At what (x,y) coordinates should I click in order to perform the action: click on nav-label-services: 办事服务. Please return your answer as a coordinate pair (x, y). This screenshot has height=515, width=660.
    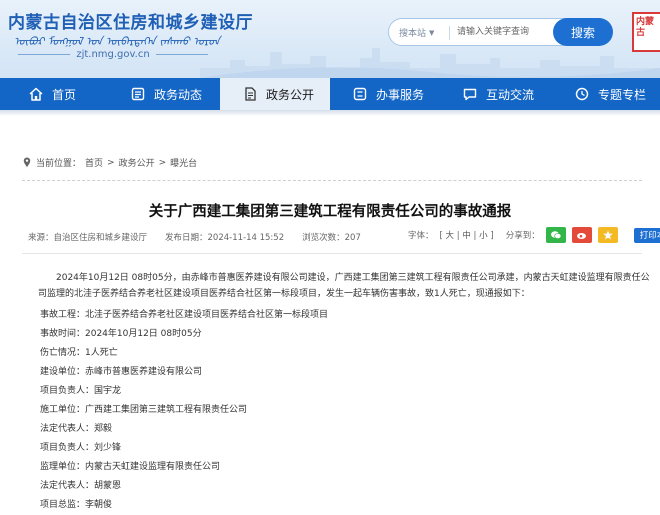
    Looking at the image, I should click on (400, 94).